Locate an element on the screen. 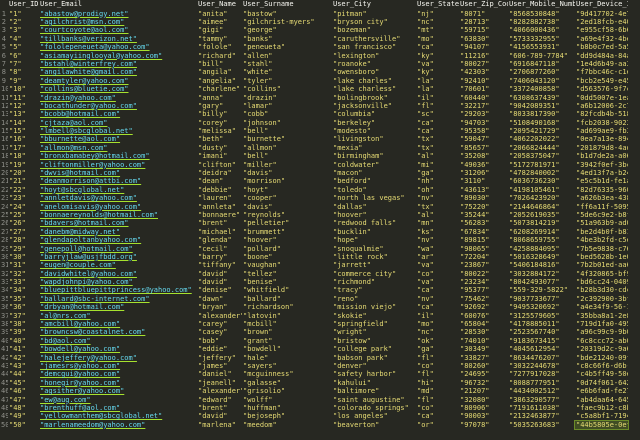  user-mobile-cell: "9037733677" is located at coordinates (541, 299).